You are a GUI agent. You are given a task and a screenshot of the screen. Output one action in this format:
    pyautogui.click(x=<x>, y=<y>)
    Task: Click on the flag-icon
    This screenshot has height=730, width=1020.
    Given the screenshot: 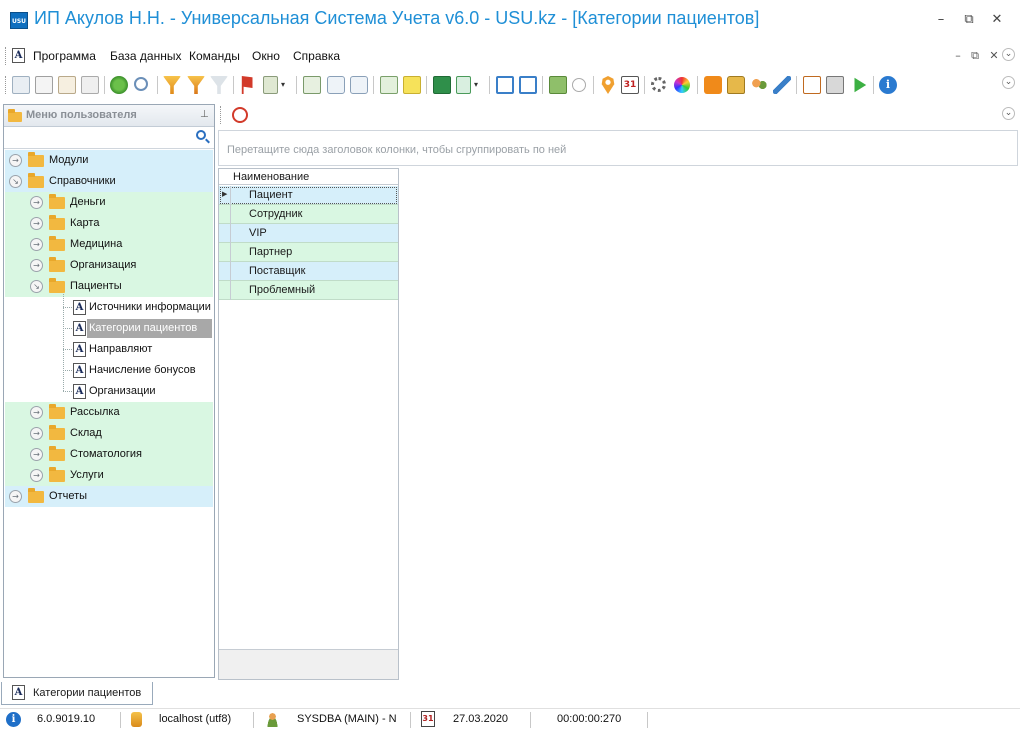 What is the action you would take?
    pyautogui.click(x=249, y=85)
    